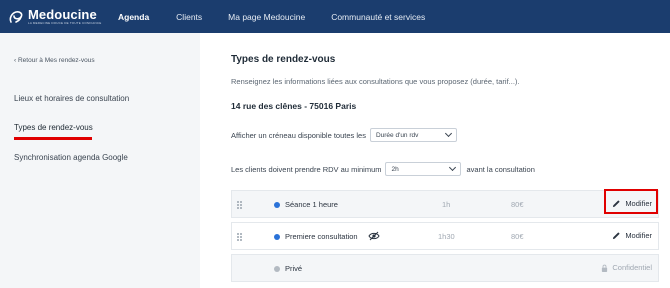 The height and width of the screenshot is (288, 670). Describe the element at coordinates (65, 22) in the screenshot. I see `brand-tagline: LA MEDECINE DOUCE DE TOUTE CONFIANCE` at that location.